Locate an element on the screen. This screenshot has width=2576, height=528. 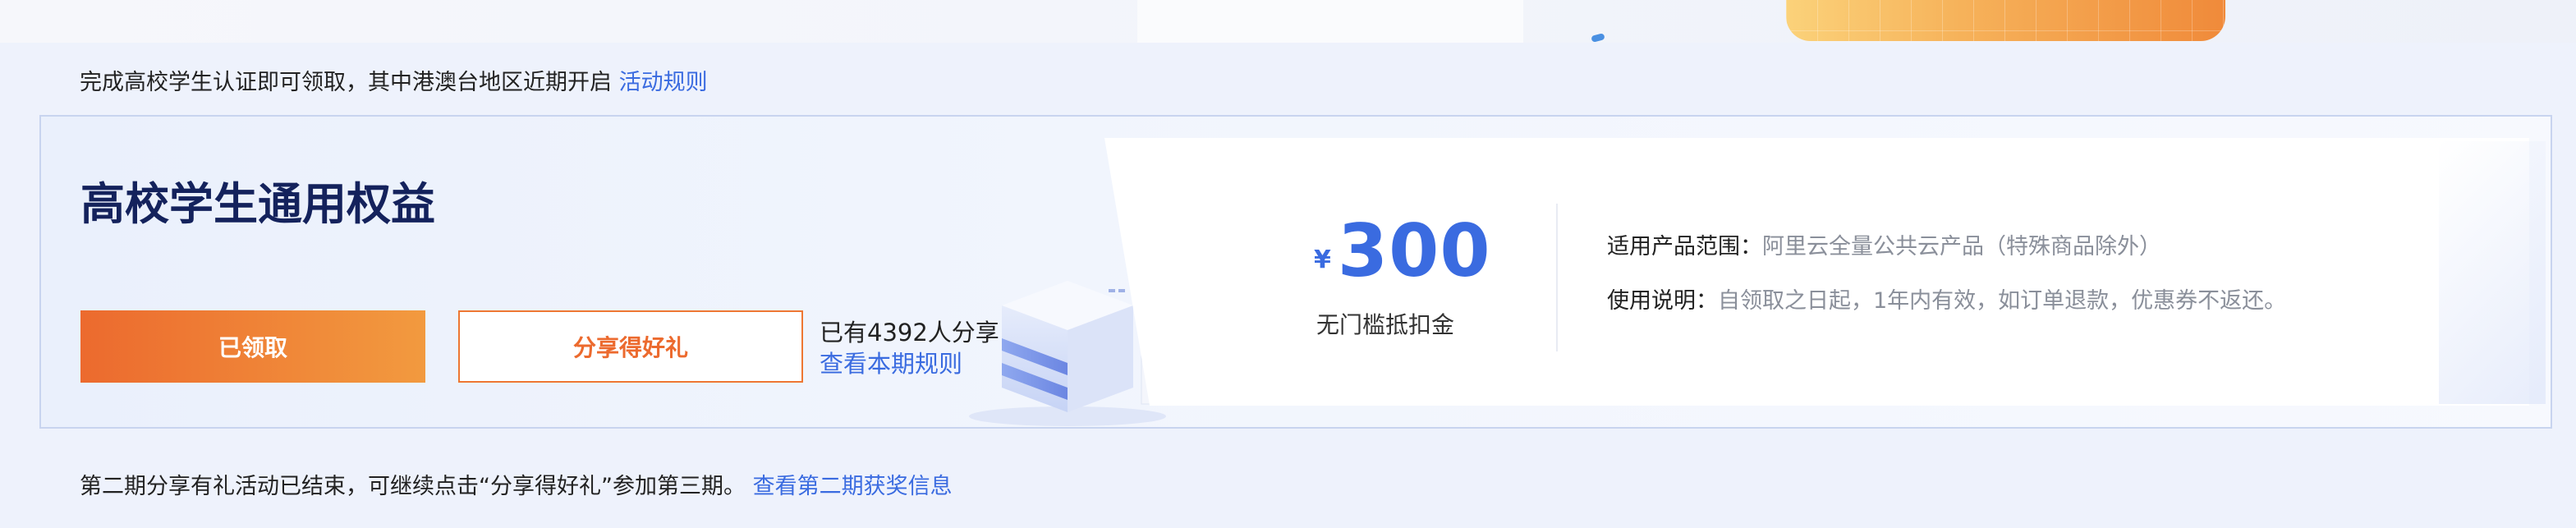
view-rules-link: 查看本期规则 is located at coordinates (891, 362).